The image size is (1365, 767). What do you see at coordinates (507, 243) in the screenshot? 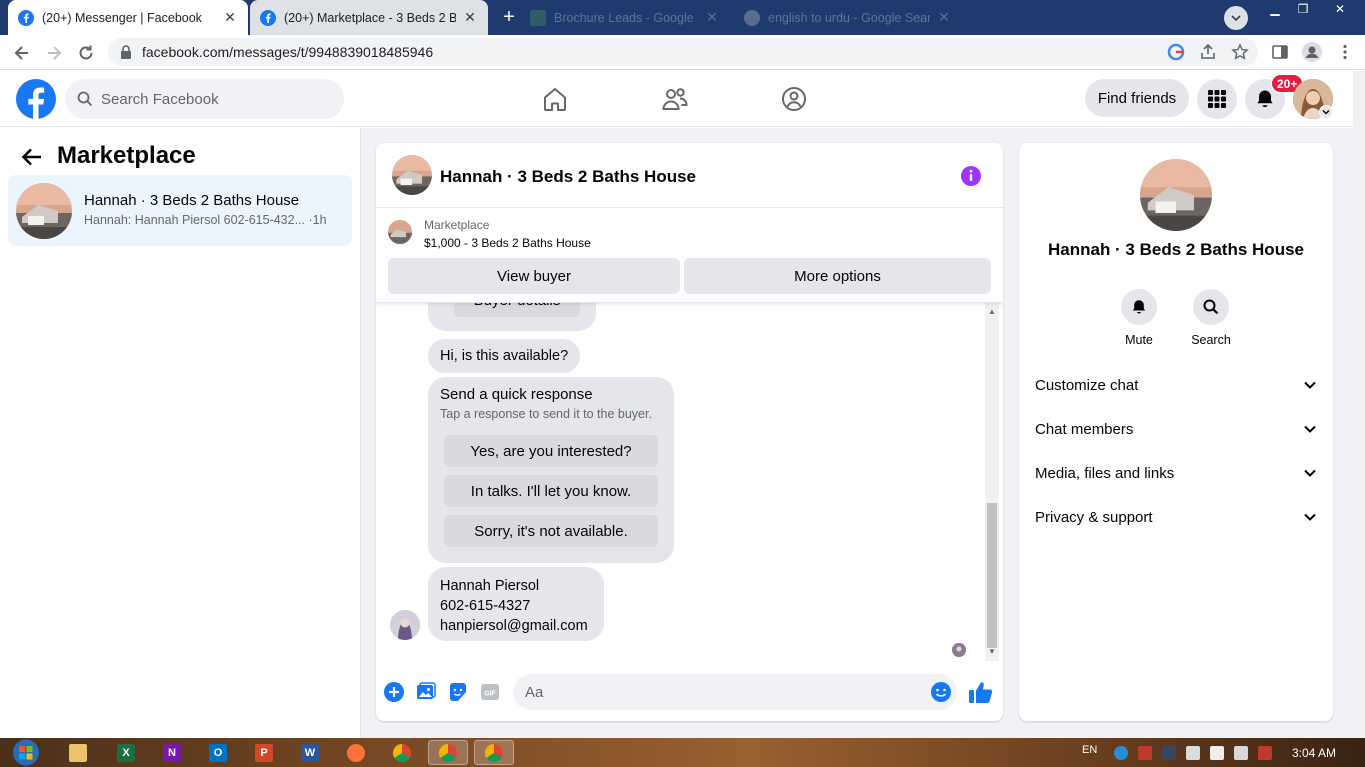
I see `listing-price-title: $1,000 - 3 Beds 2 Baths House` at bounding box center [507, 243].